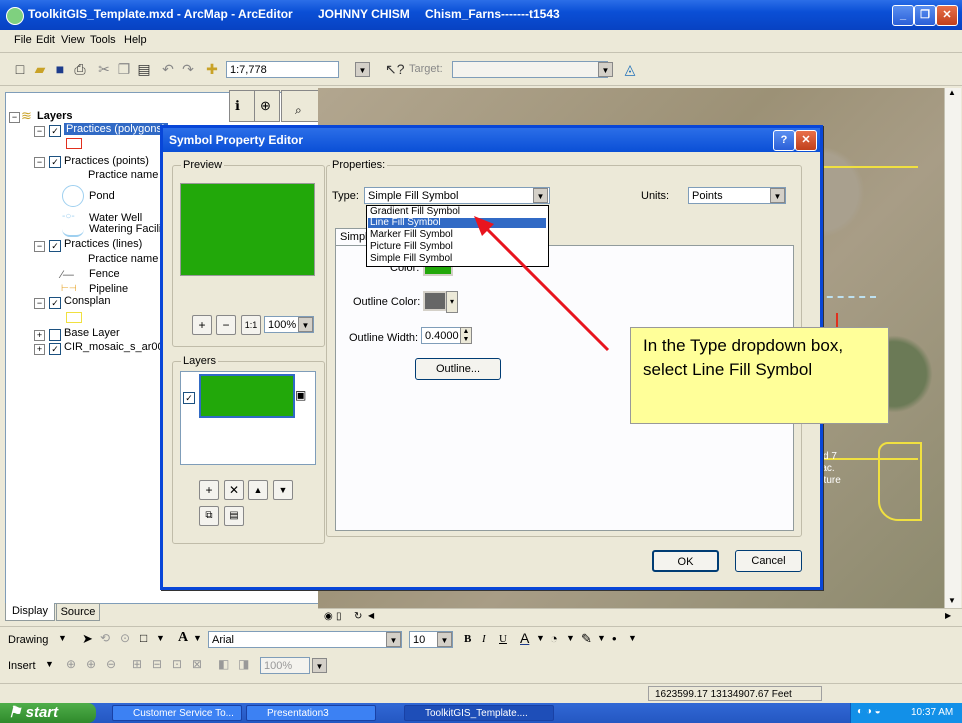  What do you see at coordinates (632, 638) in the screenshot?
I see `marker-color-arrow-icon: ▼` at bounding box center [632, 638].